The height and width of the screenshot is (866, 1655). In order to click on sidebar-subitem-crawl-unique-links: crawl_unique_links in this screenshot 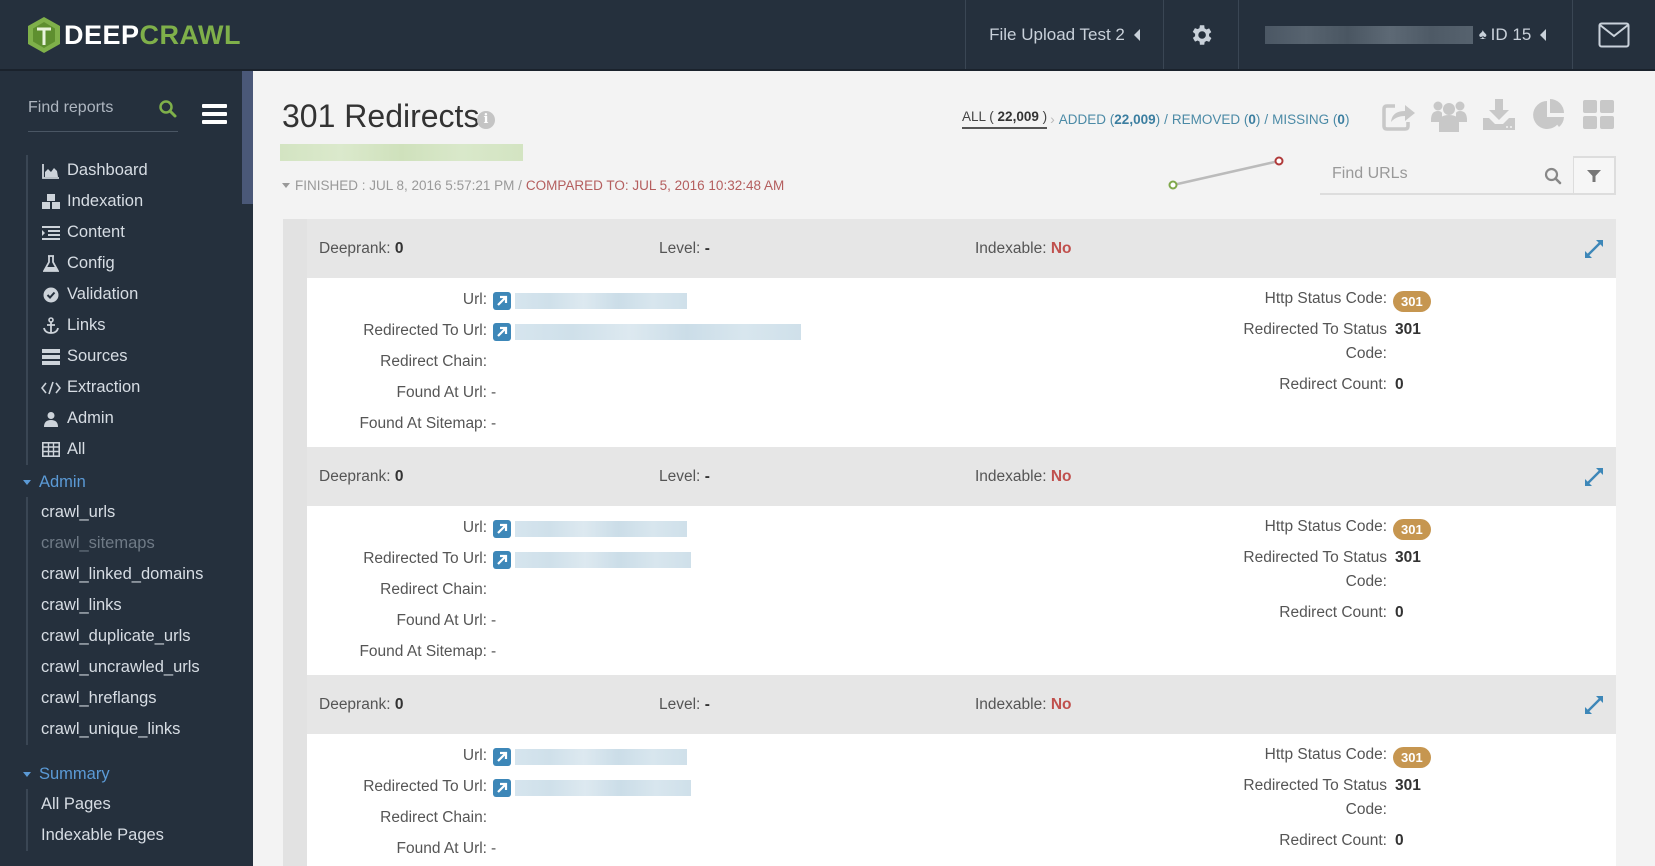, I will do `click(115, 729)`.